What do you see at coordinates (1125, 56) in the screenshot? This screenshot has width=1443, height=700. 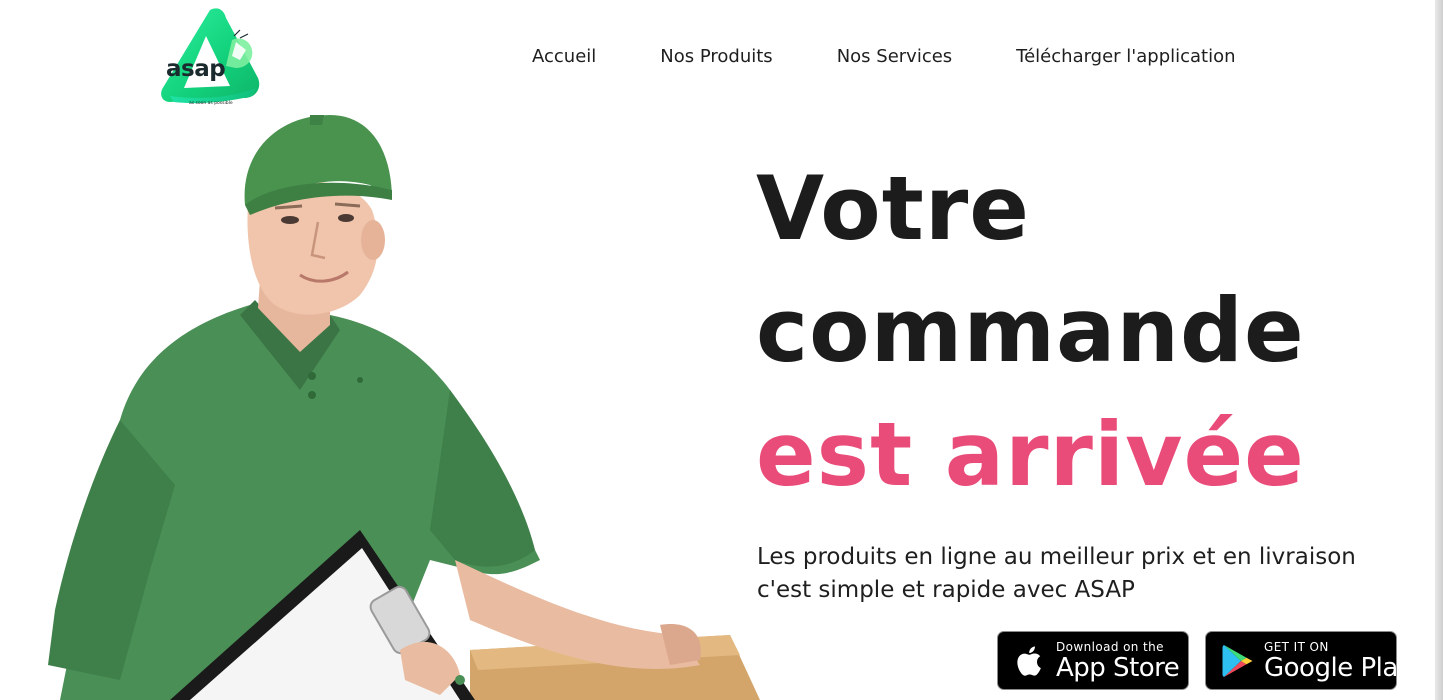 I see `nav-item-telecharger-application: Télécharger l'application` at bounding box center [1125, 56].